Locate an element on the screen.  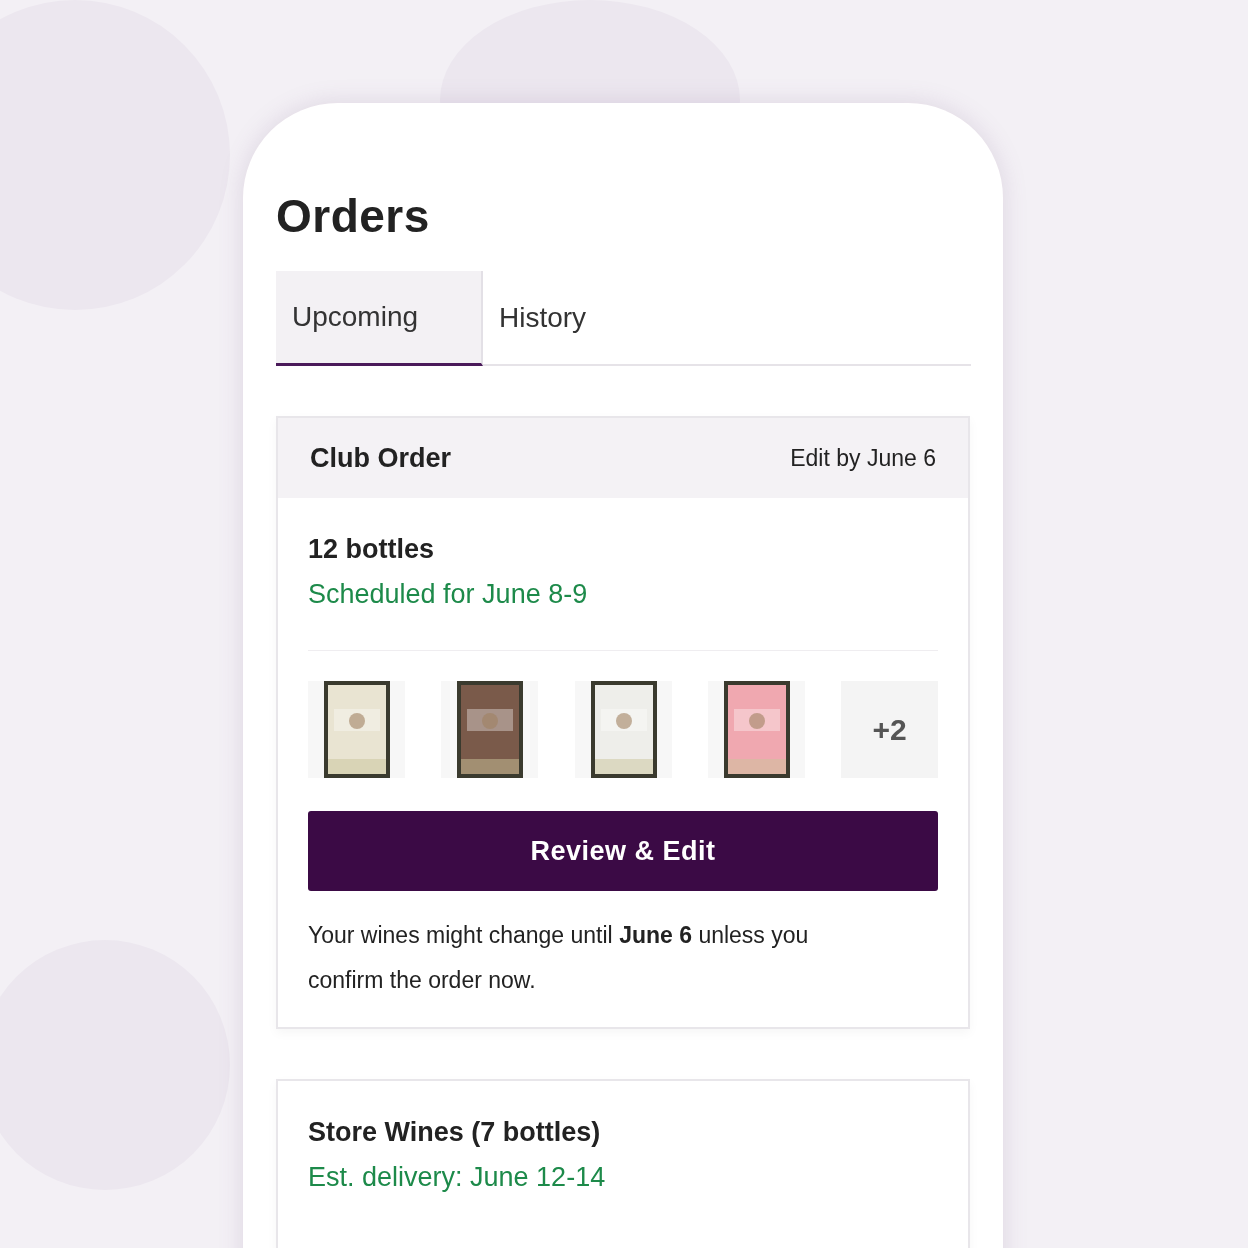
note-text: Your wines might change until June 6 unless you confirm the order now. is located at coordinates (559, 958).